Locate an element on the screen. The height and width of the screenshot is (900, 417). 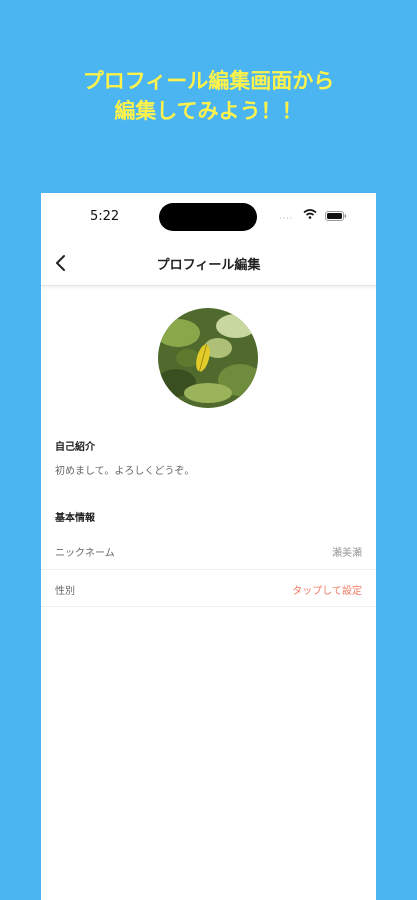
nickname-value: 瀬美瀬 is located at coordinates (347, 553).